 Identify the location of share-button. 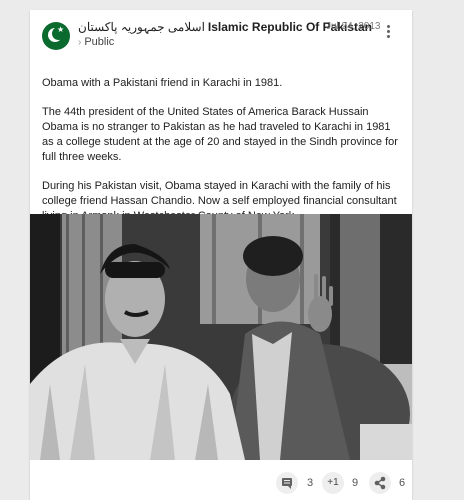
(380, 483).